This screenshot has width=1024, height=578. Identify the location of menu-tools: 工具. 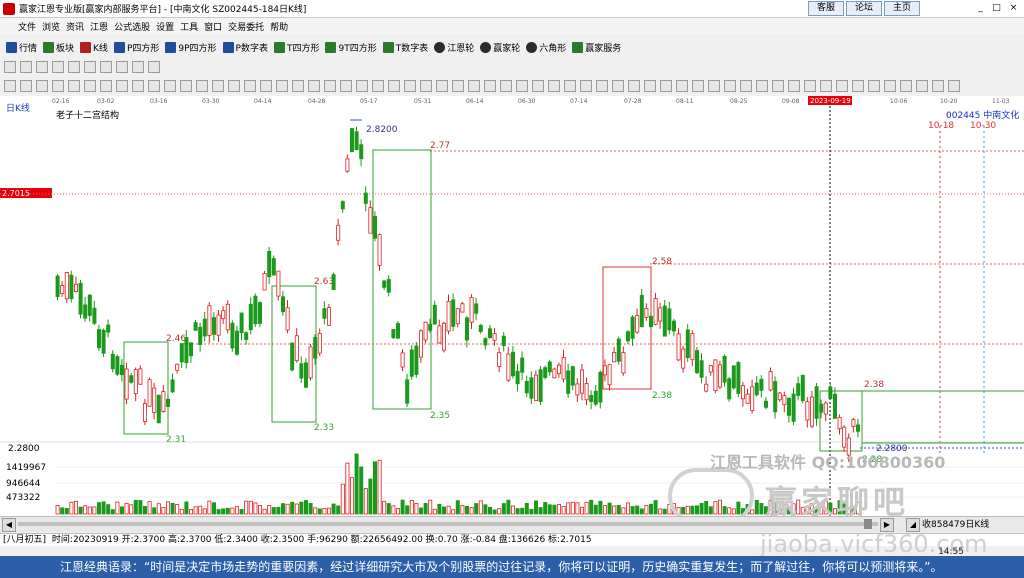
(189, 26).